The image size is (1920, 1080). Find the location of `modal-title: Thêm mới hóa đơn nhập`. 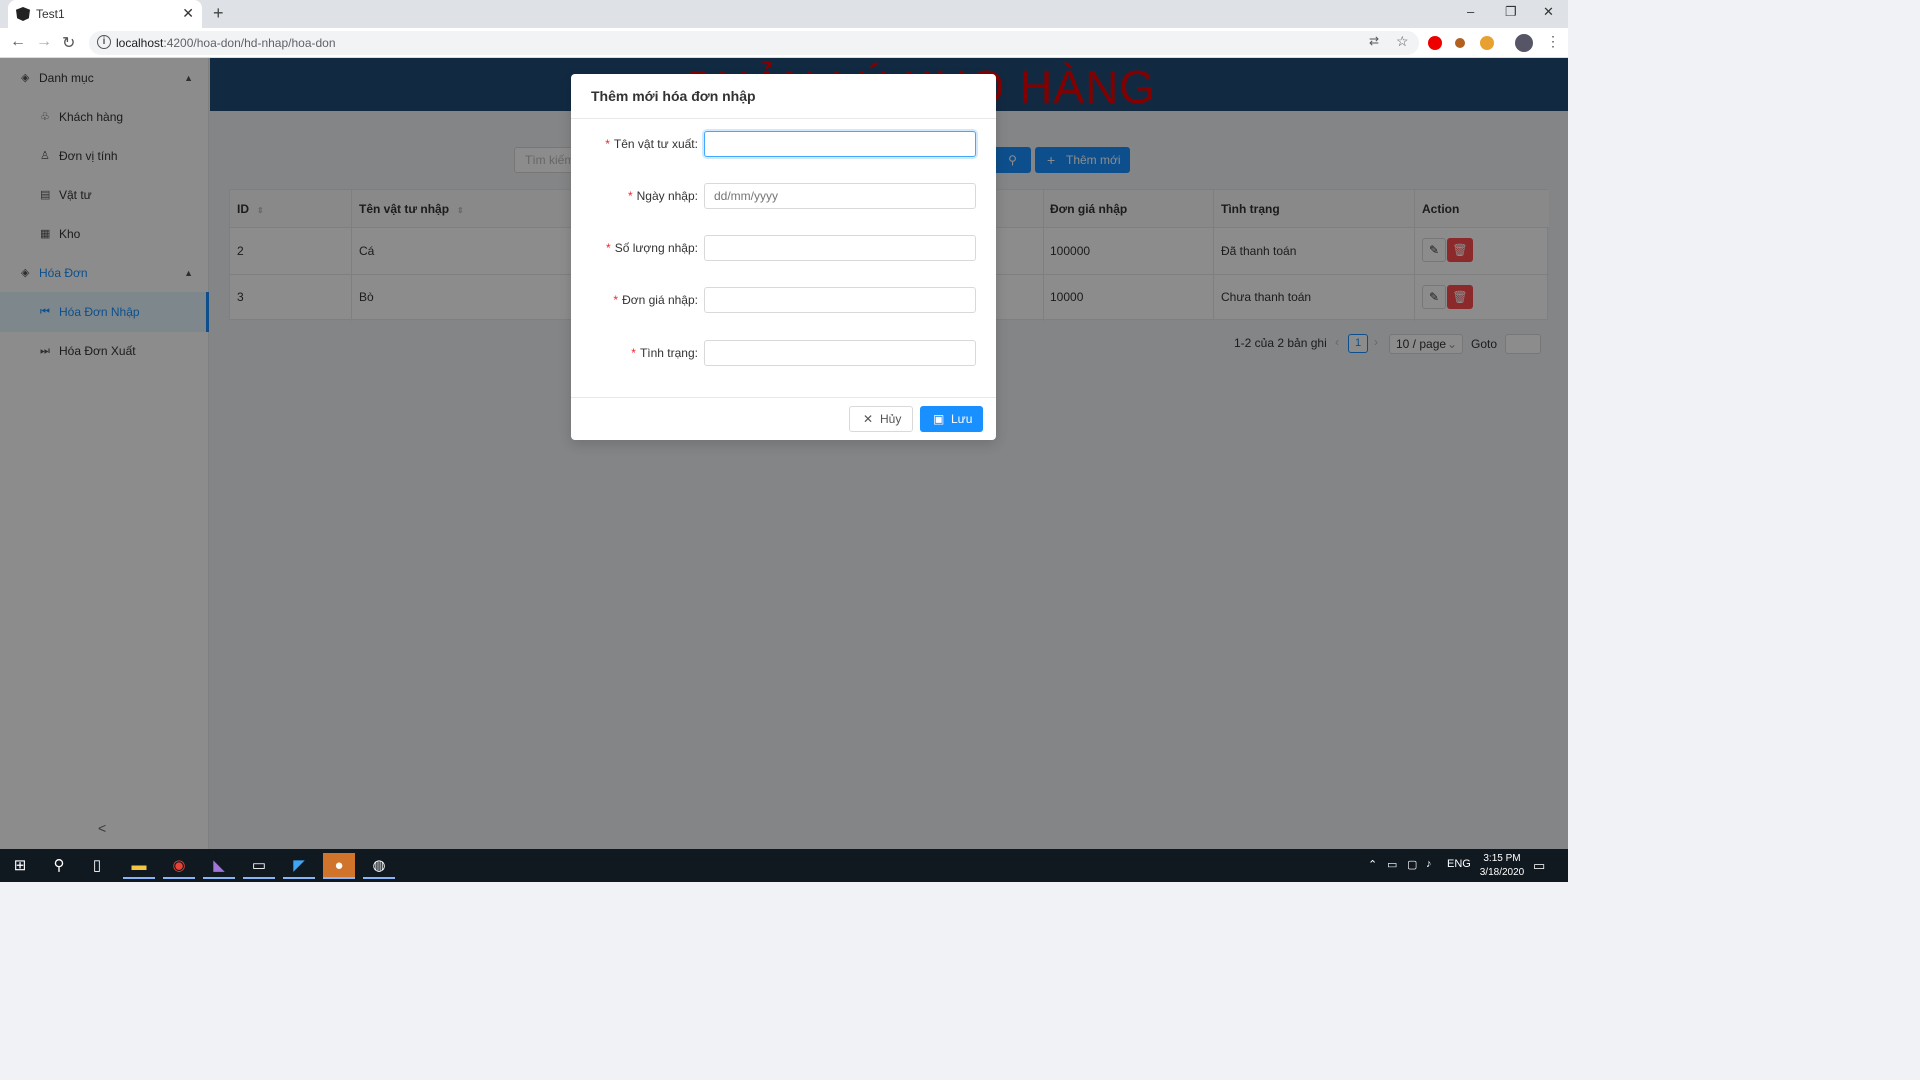

modal-title: Thêm mới hóa đơn nhập is located at coordinates (673, 96).